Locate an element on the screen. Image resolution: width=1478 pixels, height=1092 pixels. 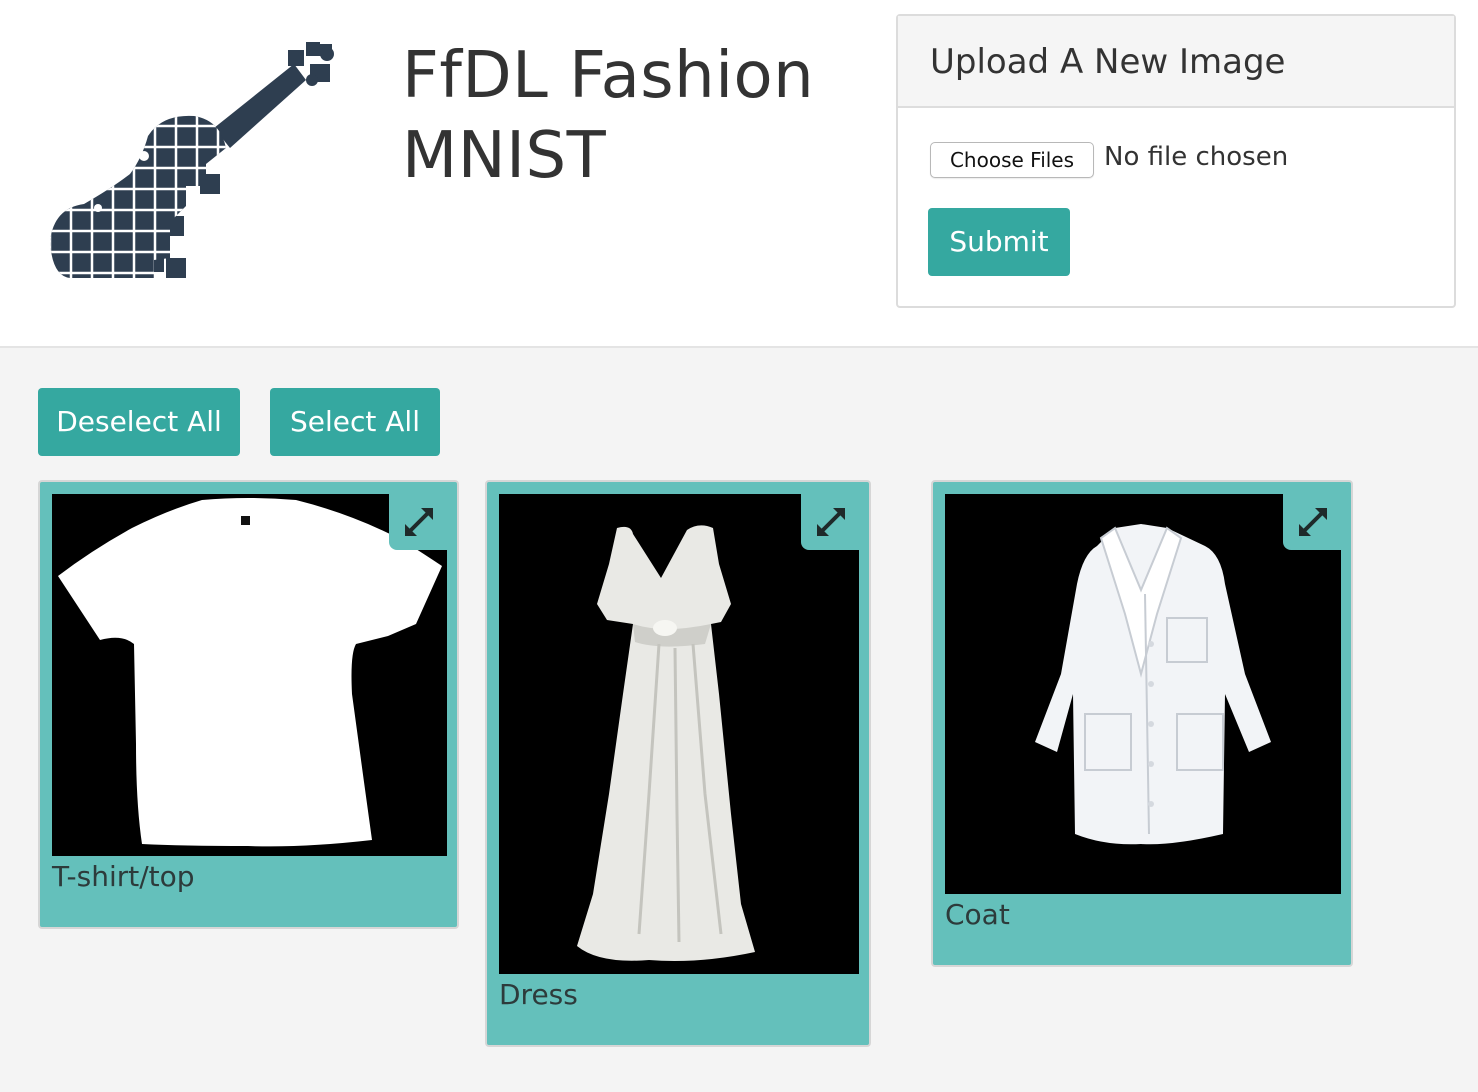
select-all-button: Select All is located at coordinates (355, 422).